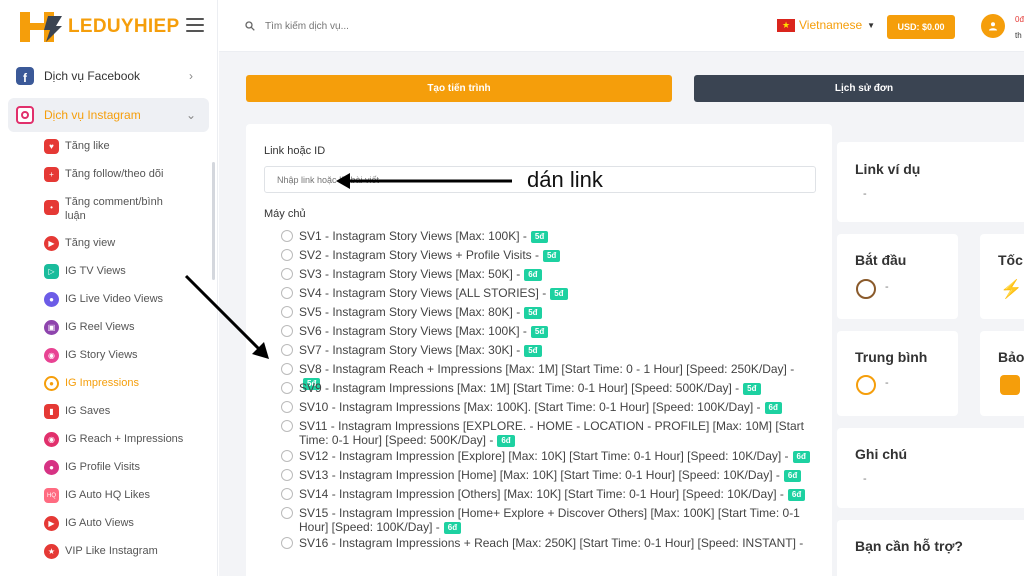 Image resolution: width=1024 pixels, height=576 pixels. I want to click on arrow-left-icon, so click(424, 181).